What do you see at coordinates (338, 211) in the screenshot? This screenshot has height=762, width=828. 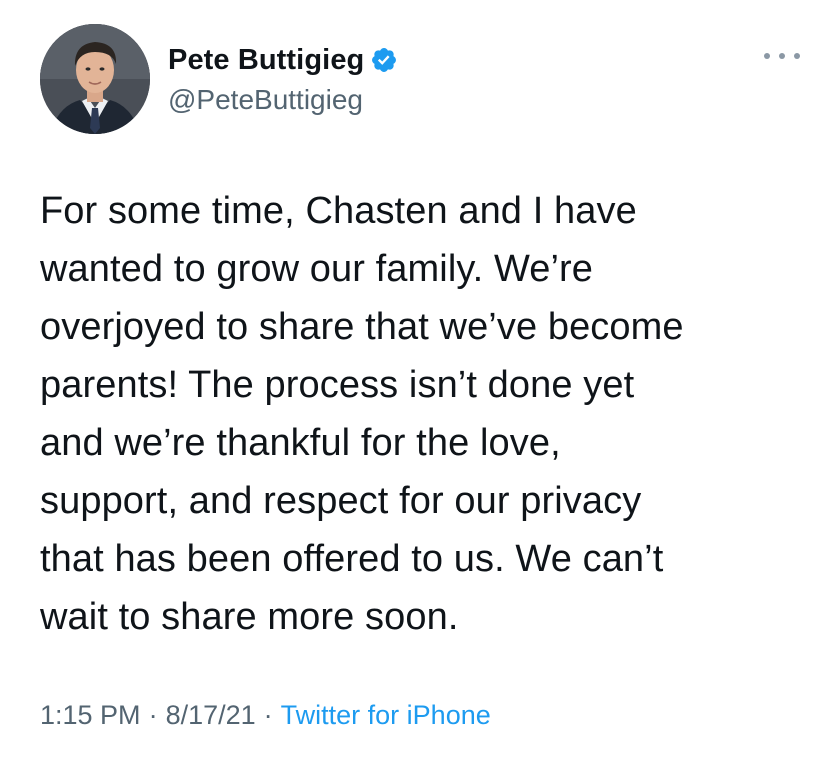 I see `tweet-text-line: For some time, Chasten and I have` at bounding box center [338, 211].